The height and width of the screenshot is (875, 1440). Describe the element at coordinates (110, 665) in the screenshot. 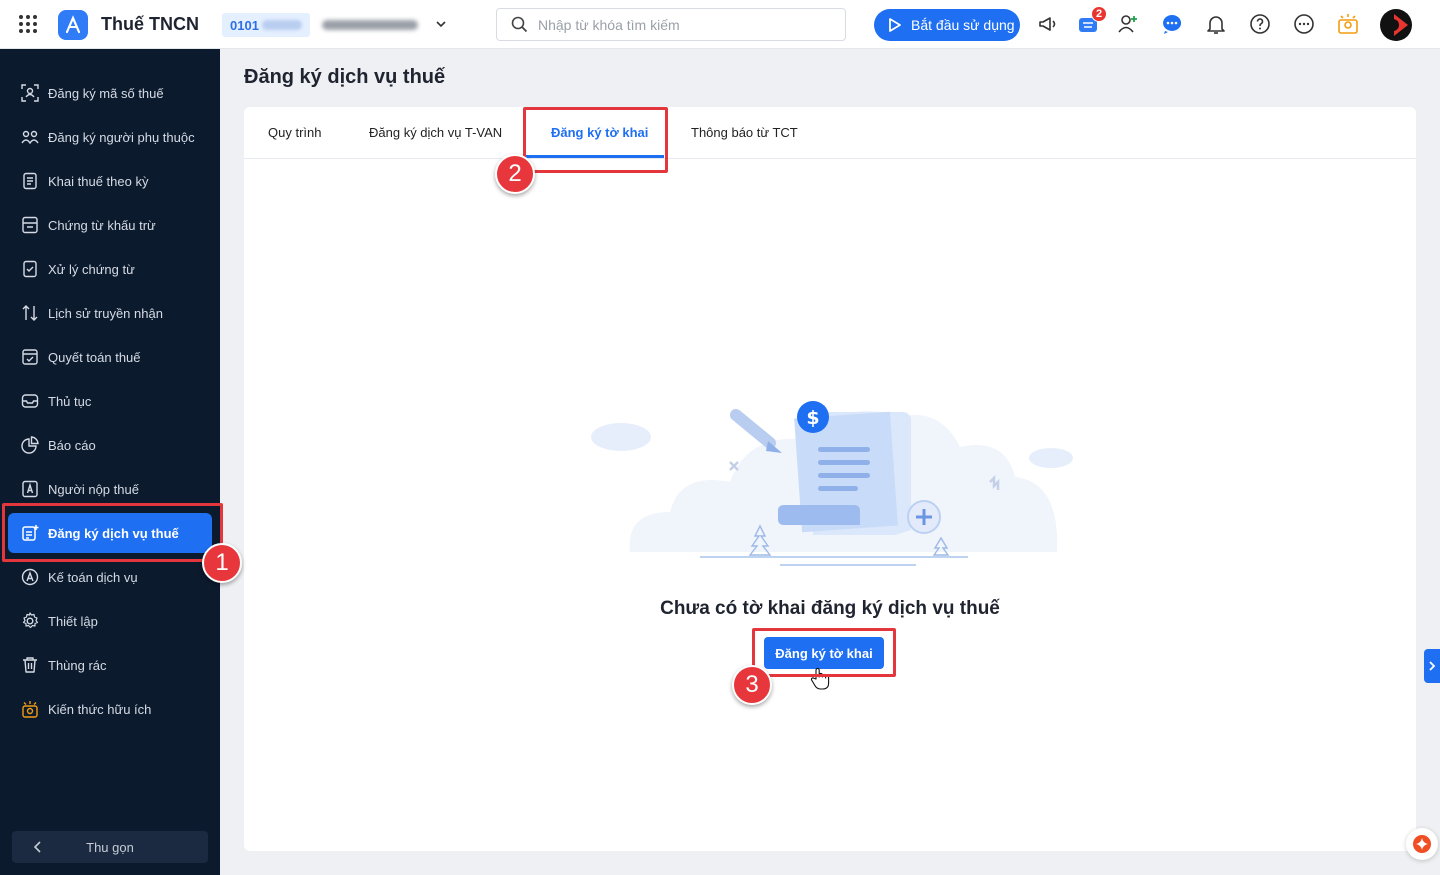

I see `sidebar-item-trash: Thùng rác` at that location.